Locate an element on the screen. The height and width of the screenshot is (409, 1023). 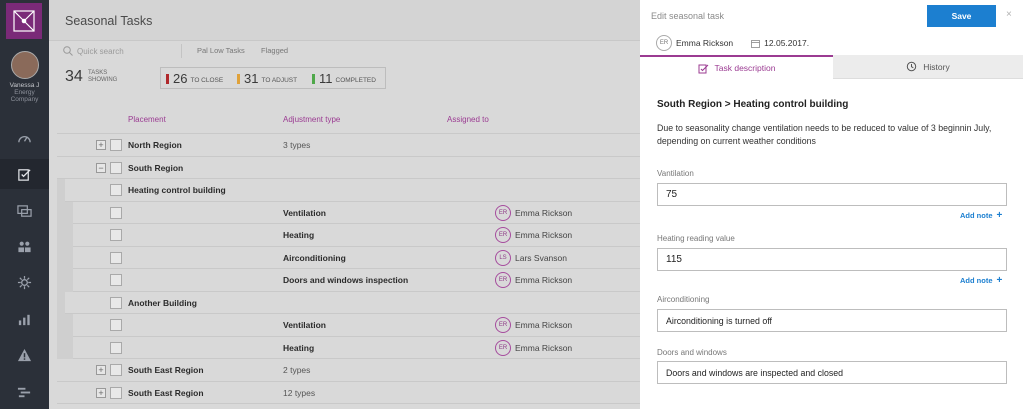
table-row: + South East Region 2 types is located at coordinates (348, 370).